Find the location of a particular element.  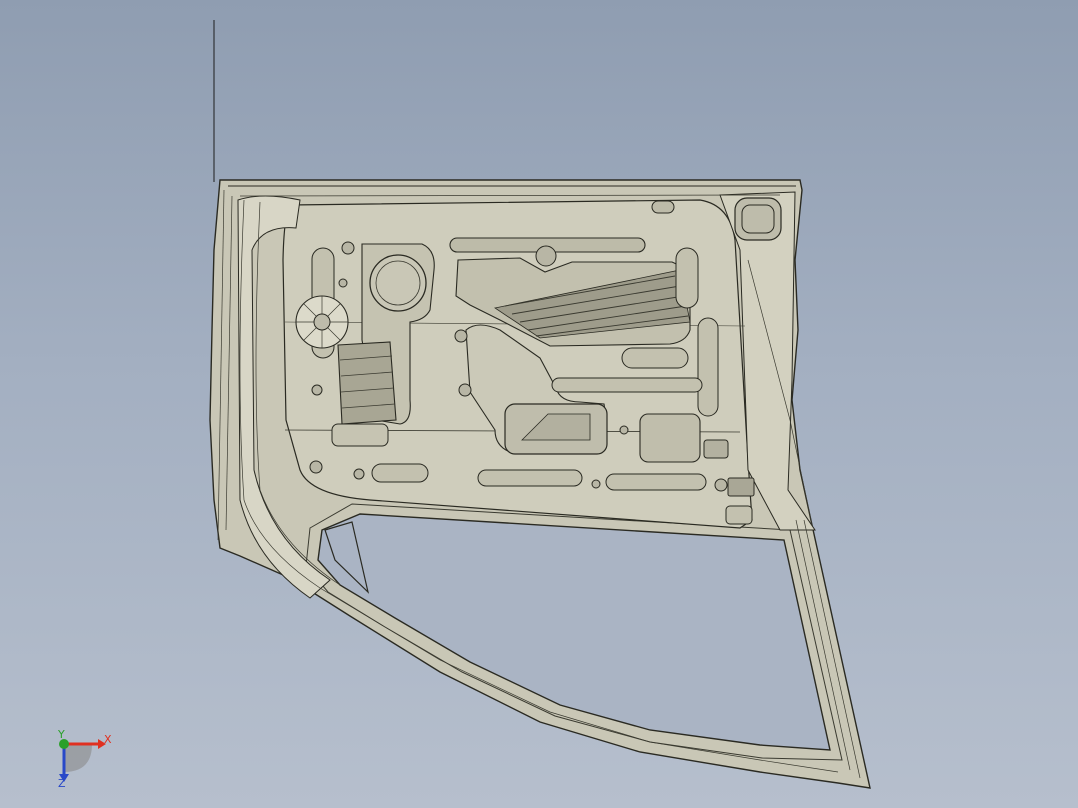

slot-bottom-left is located at coordinates (400, 473).